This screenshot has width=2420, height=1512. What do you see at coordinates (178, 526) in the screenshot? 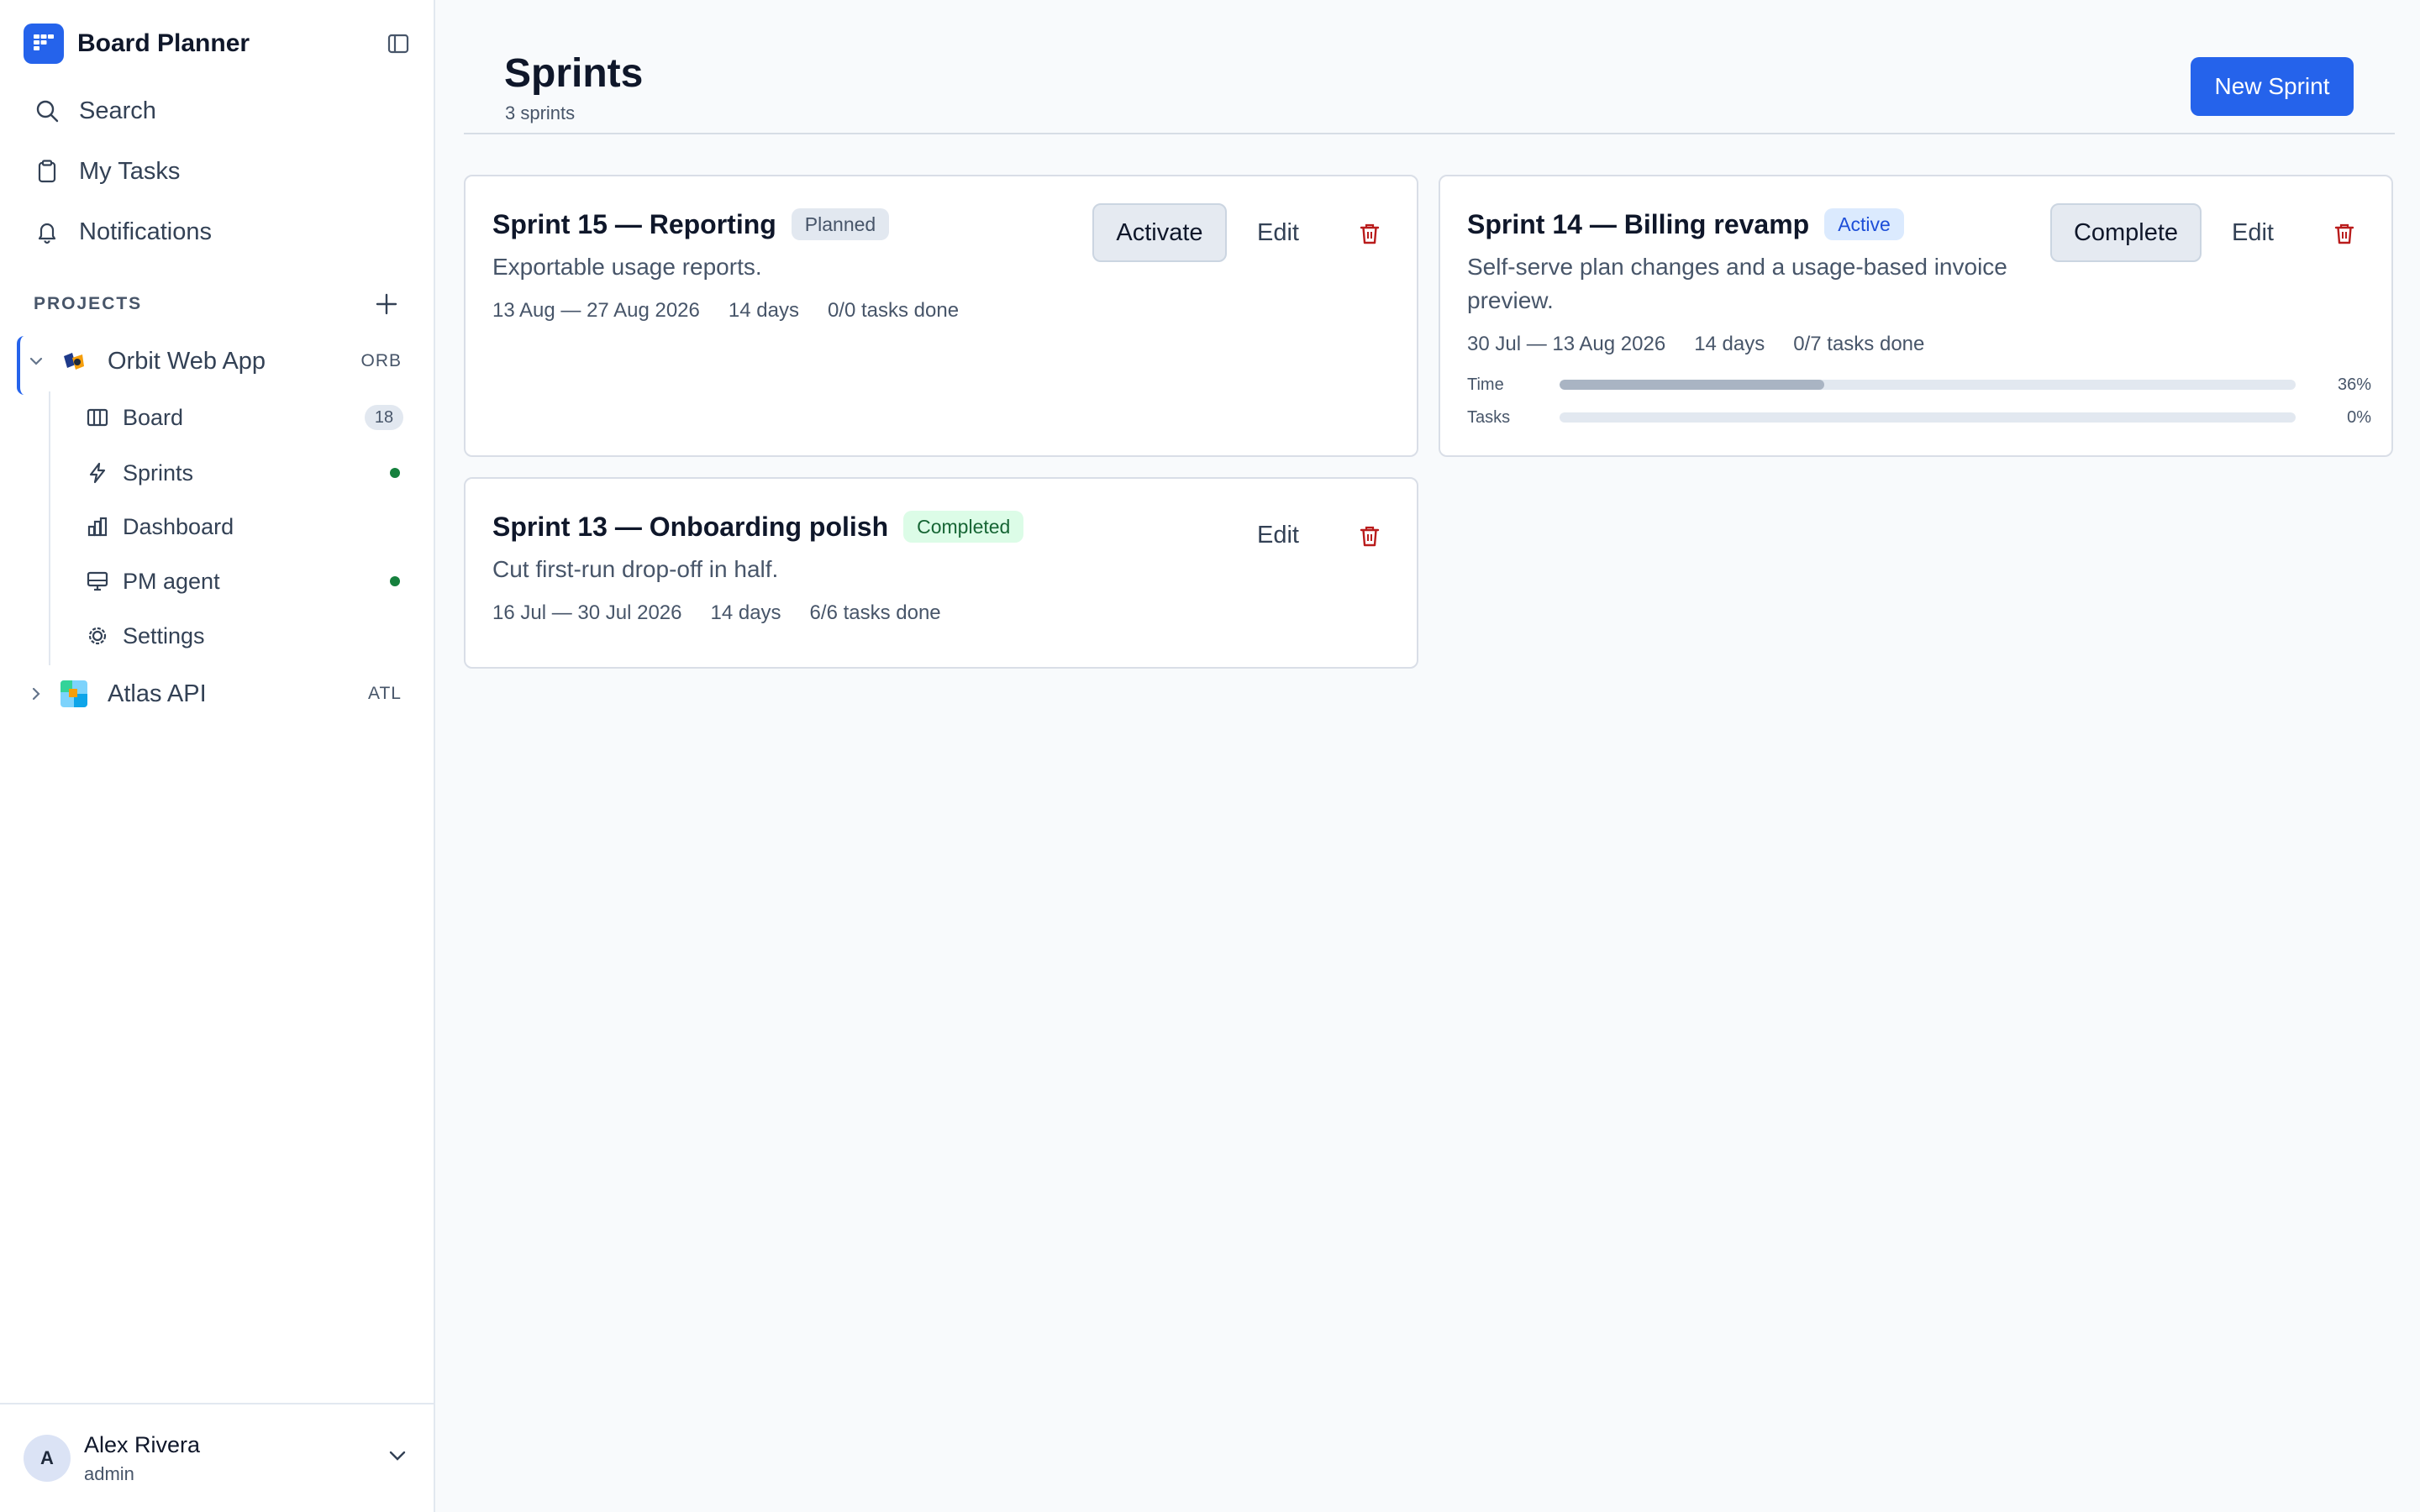
I see `sidebar-item-label: Dashboard` at bounding box center [178, 526].